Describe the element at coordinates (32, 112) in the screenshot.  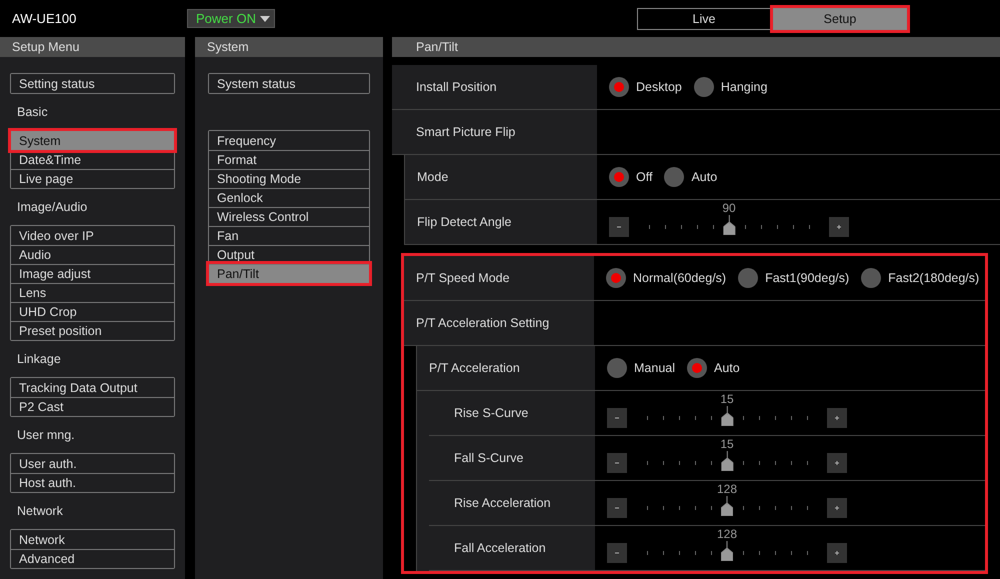
I see `menu-group-heading: Basic` at that location.